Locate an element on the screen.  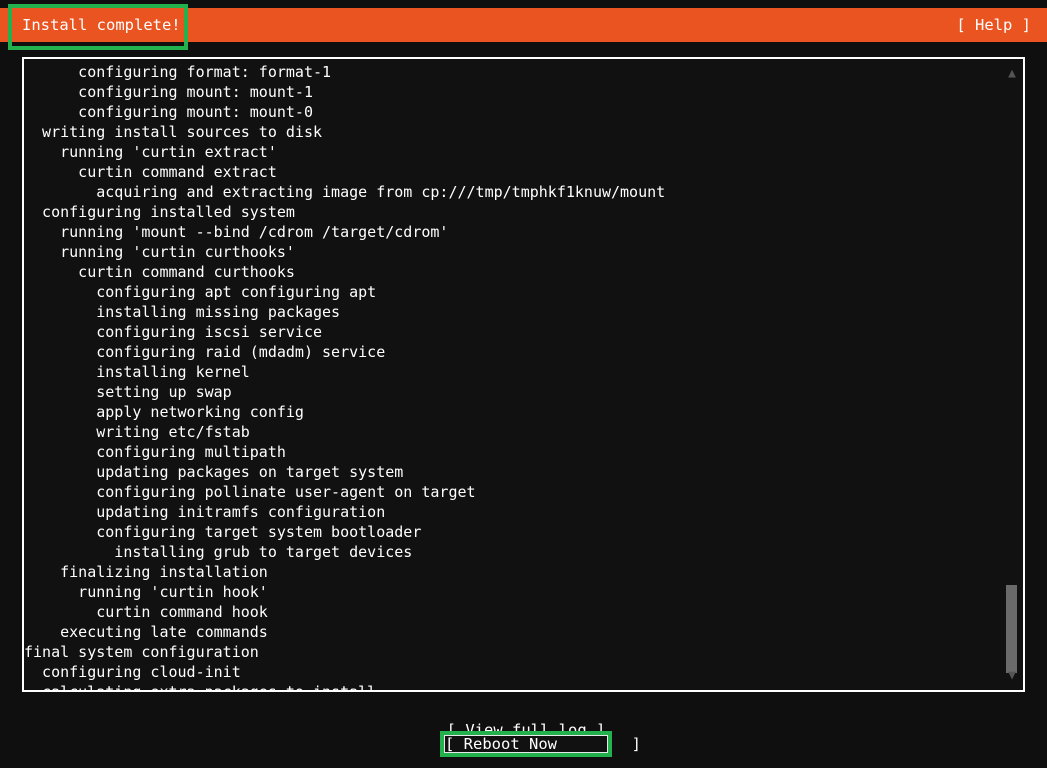
log-line: configuring cloud-init is located at coordinates (132, 672).